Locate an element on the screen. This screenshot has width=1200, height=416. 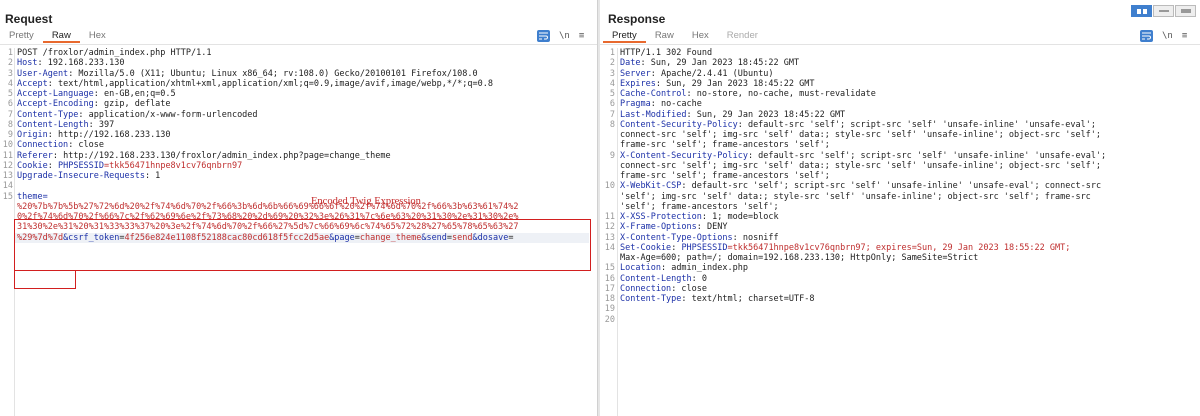
tab-render: Render is located at coordinates (742, 36).